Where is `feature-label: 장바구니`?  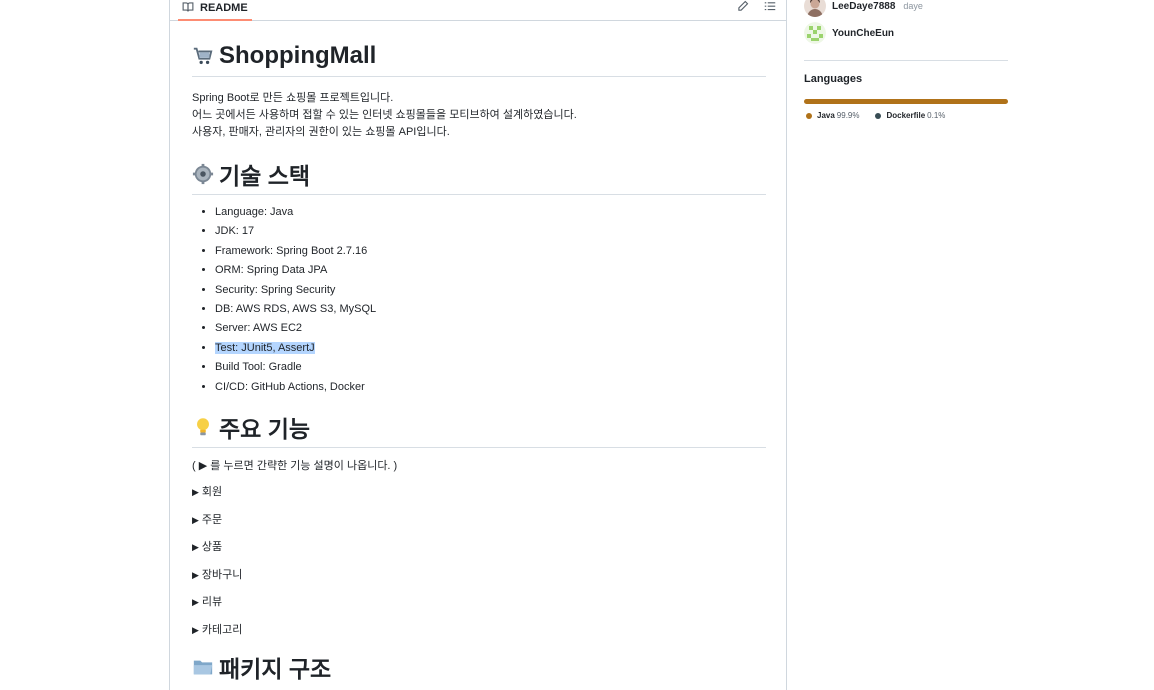 feature-label: 장바구니 is located at coordinates (222, 574).